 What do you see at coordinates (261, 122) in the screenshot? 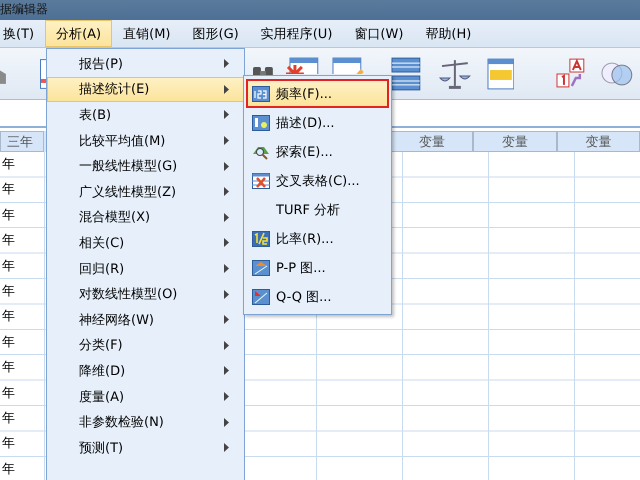
I see `chart-icon` at bounding box center [261, 122].